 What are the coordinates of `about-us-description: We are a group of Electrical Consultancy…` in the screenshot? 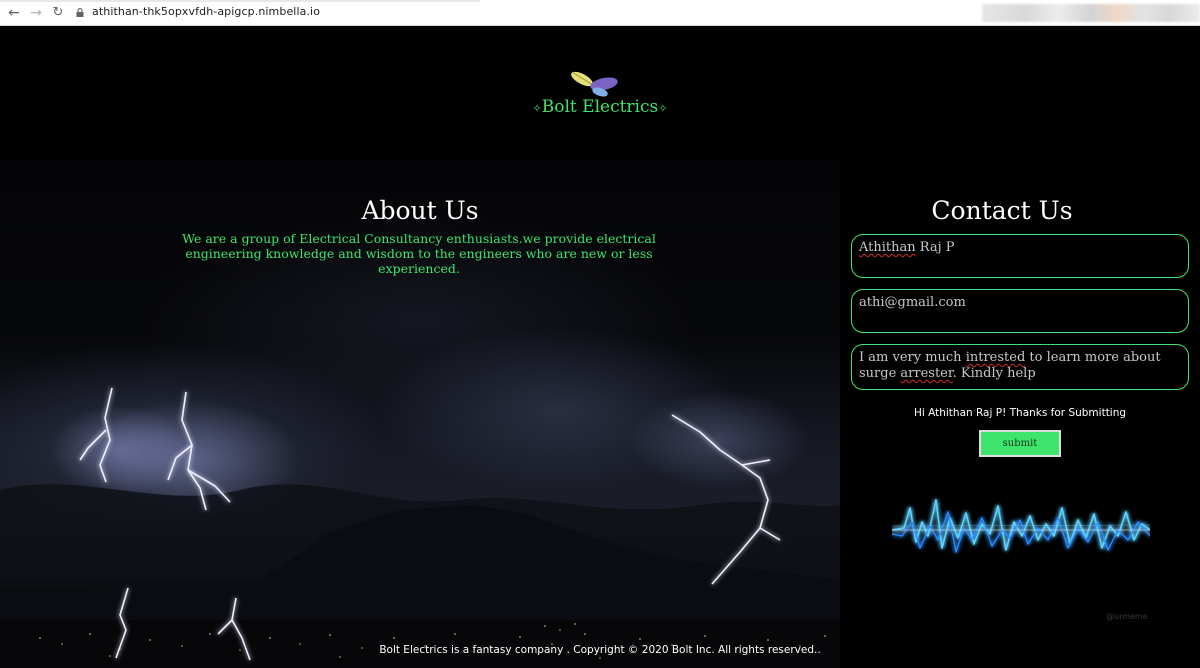 It's located at (419, 253).